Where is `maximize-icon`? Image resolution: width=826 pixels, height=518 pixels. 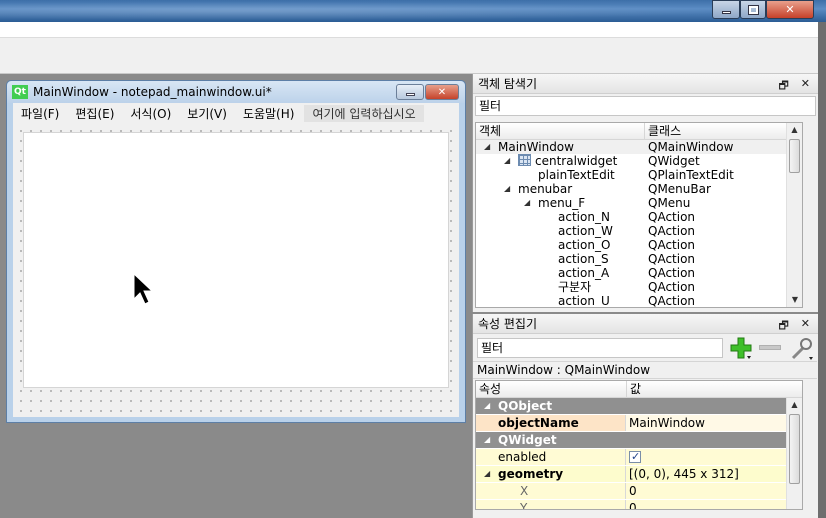
maximize-icon is located at coordinates (753, 9).